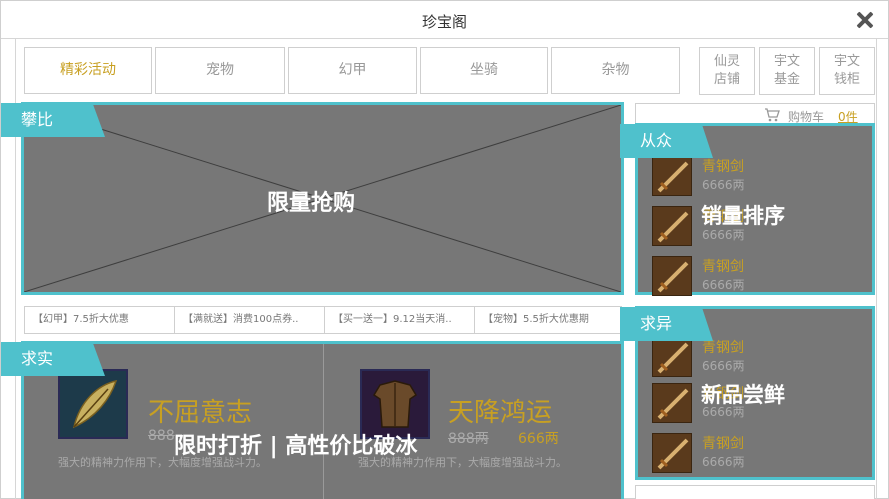  I want to click on deal-name: 天降鸿运, so click(500, 413).